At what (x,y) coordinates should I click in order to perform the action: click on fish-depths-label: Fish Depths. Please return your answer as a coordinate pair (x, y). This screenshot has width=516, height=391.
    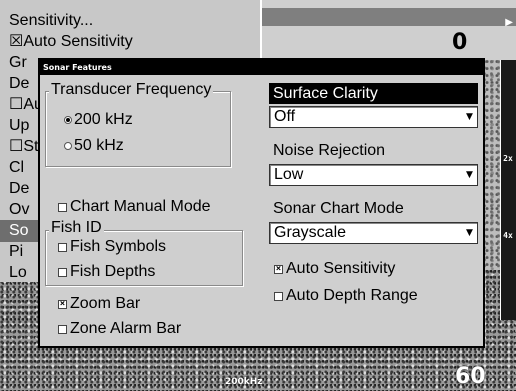
    Looking at the image, I should click on (112, 272).